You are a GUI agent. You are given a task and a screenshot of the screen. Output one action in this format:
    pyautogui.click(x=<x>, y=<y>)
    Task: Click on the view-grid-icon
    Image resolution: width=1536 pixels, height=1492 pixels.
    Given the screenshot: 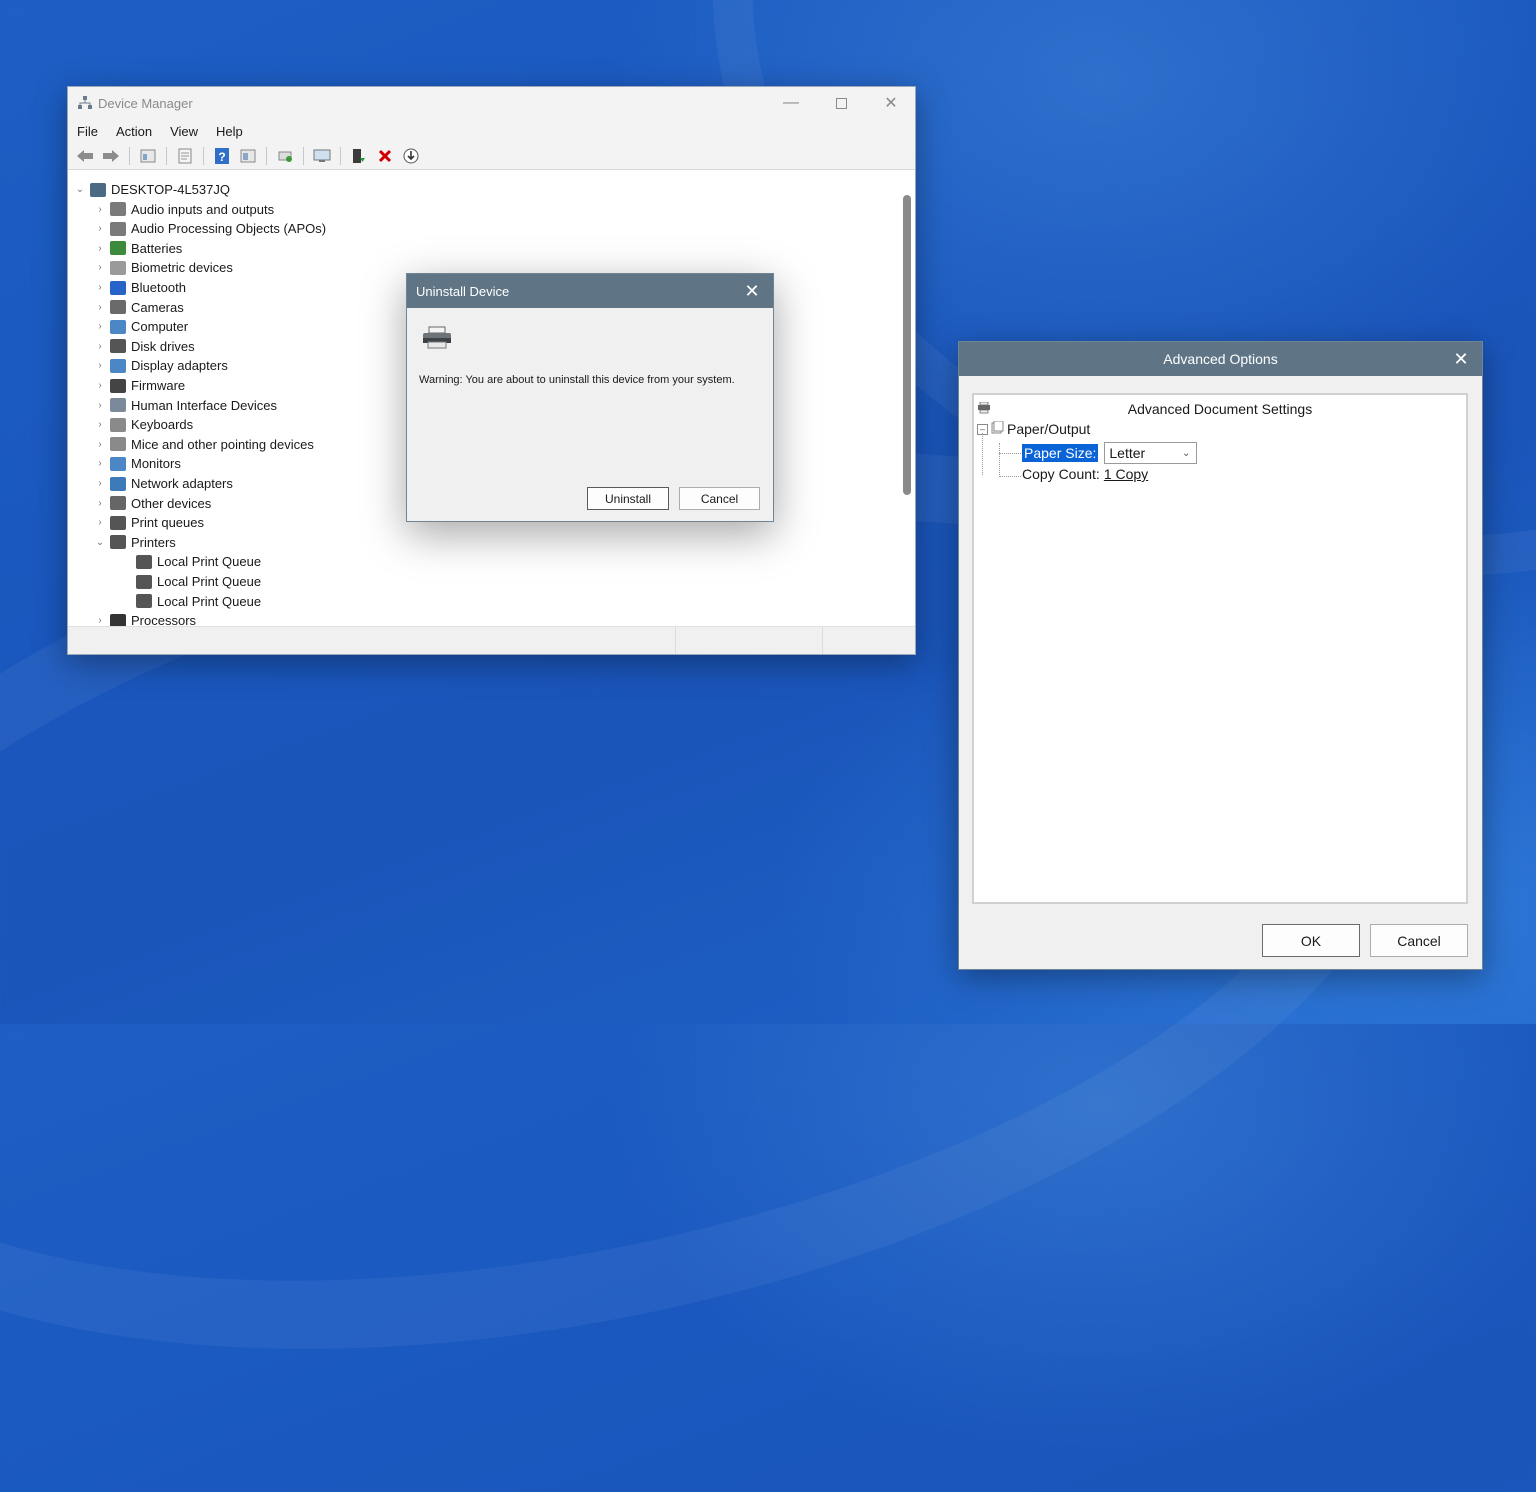 What is the action you would take?
    pyautogui.click(x=248, y=156)
    